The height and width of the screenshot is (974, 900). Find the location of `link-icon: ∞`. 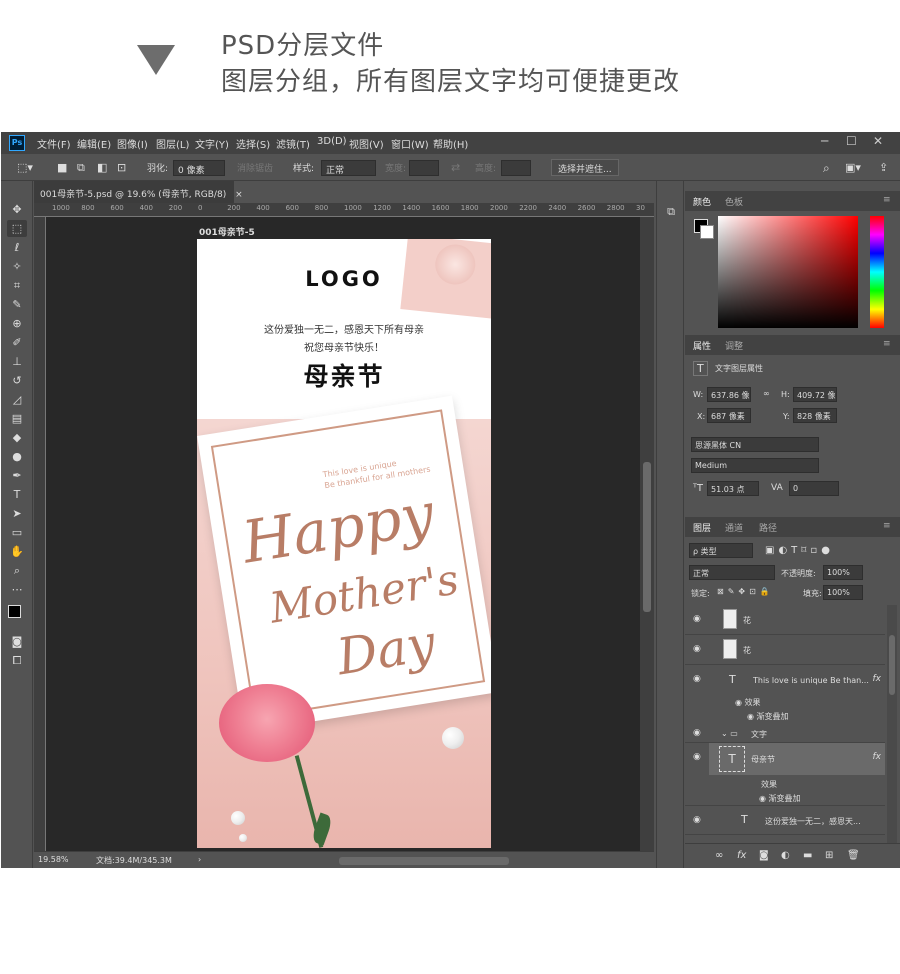

link-icon: ∞ is located at coordinates (766, 393).